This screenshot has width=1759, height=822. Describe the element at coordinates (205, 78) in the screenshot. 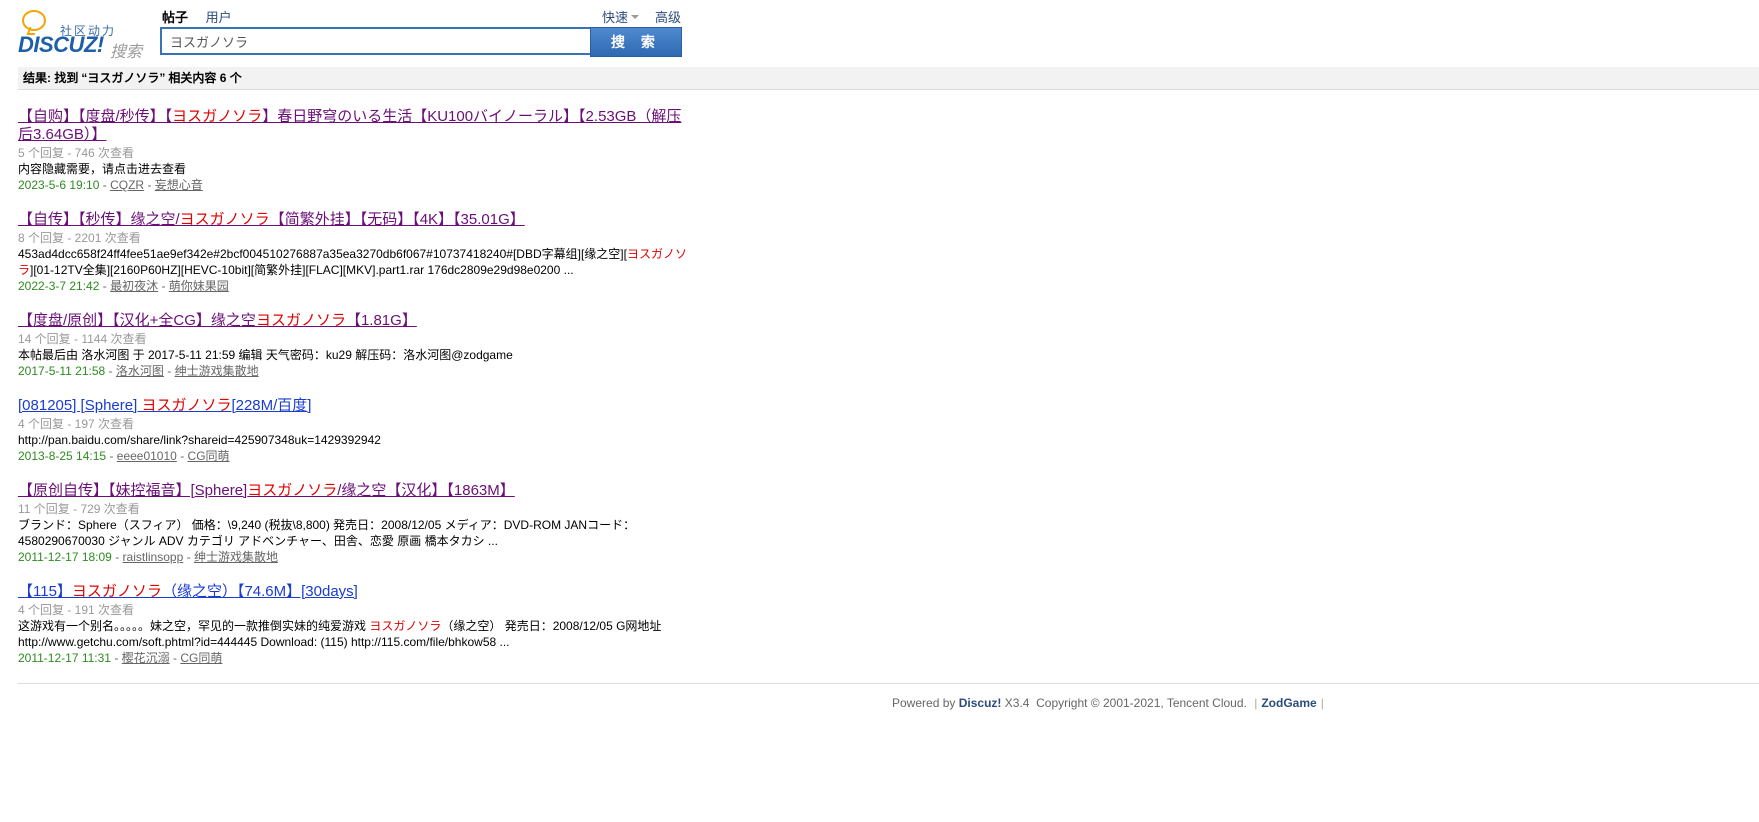

I see `result-suffix: 相关内容 6 个` at that location.